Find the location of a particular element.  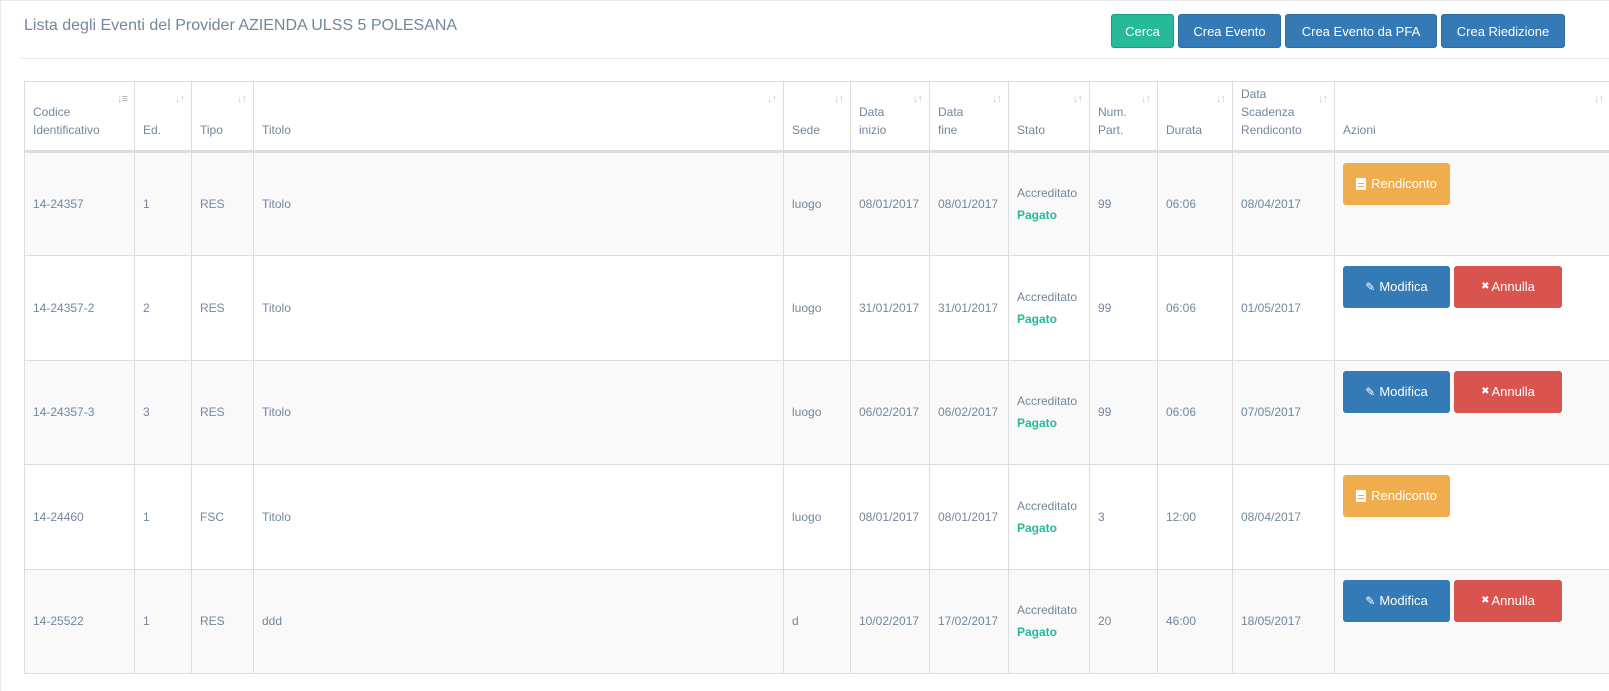

cell-sede: luogo is located at coordinates (817, 203).